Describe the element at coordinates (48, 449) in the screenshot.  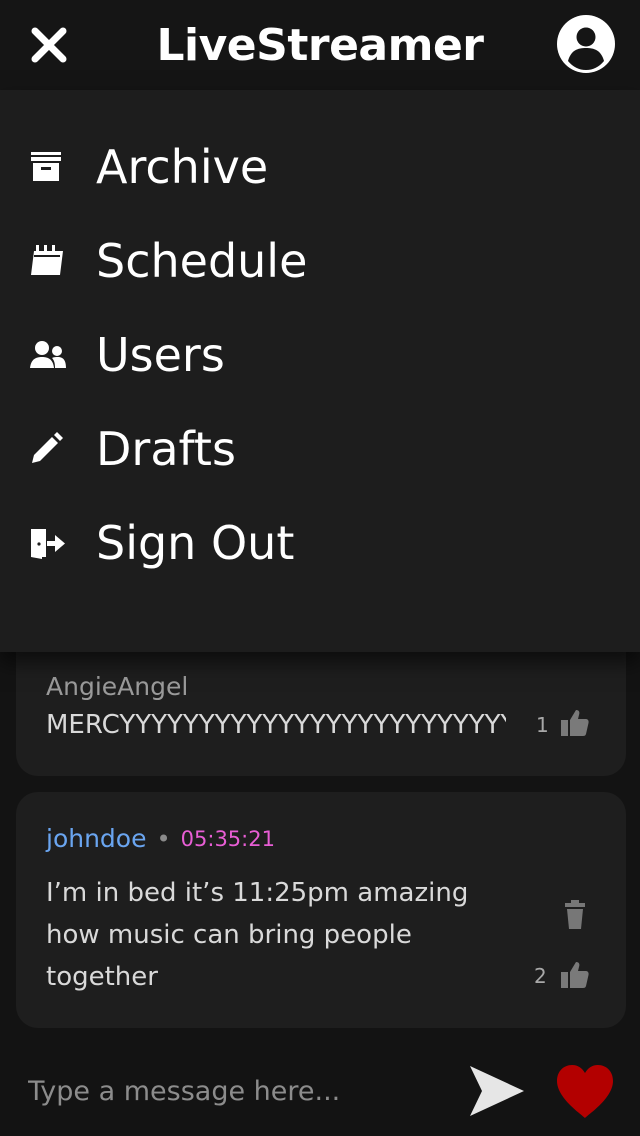
I see `pencil-icon` at that location.